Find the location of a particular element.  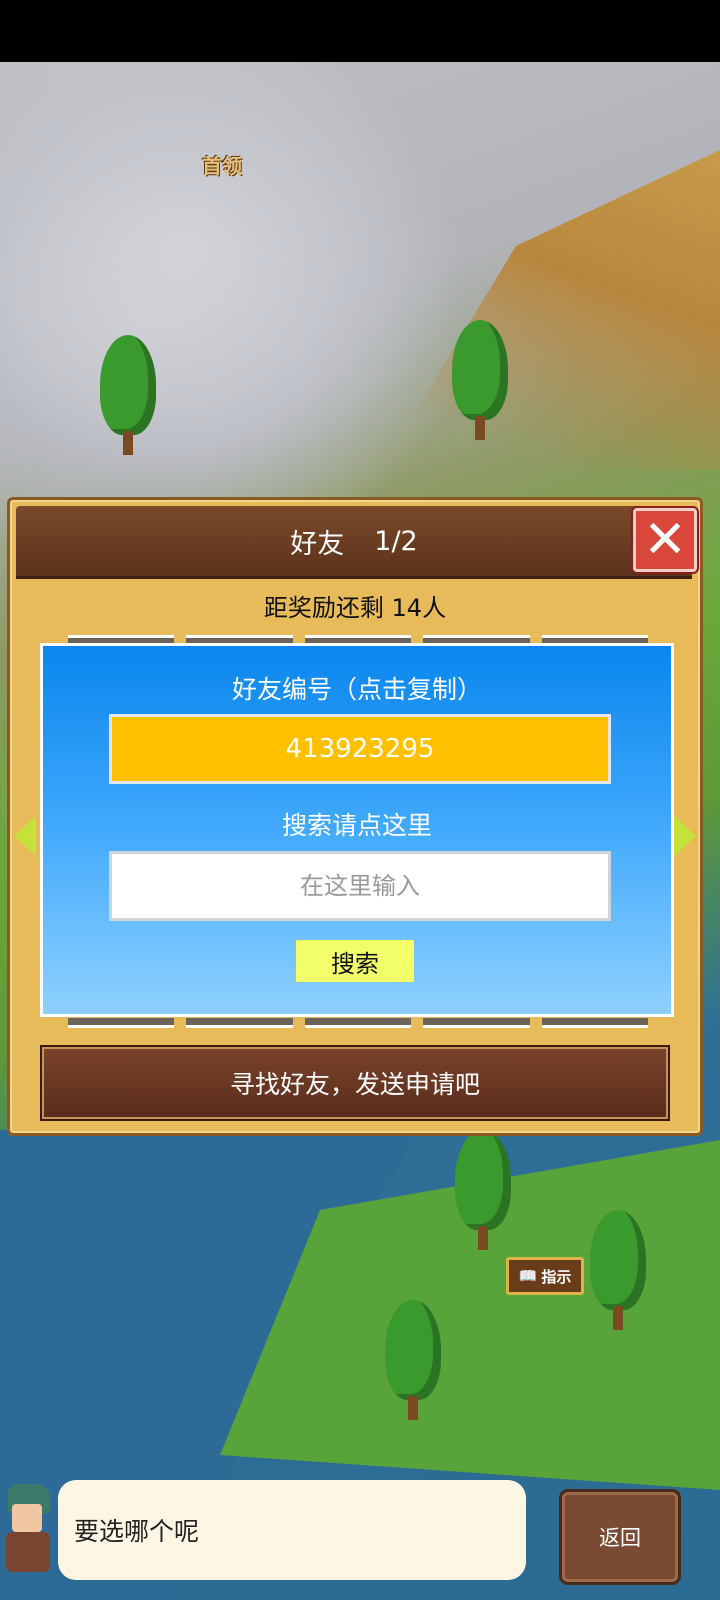

next-page-arrow-icon is located at coordinates (685, 836).